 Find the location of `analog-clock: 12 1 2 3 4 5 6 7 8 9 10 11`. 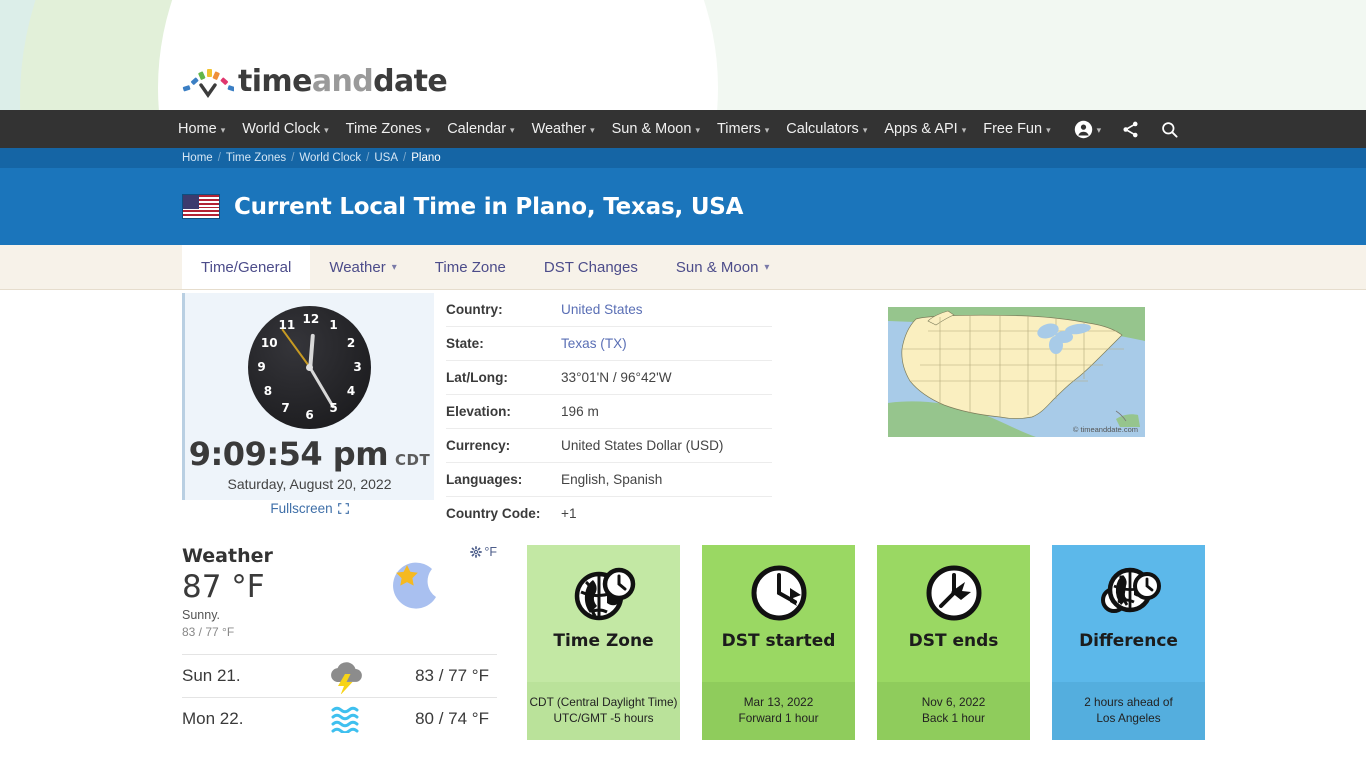

analog-clock: 12 1 2 3 4 5 6 7 8 9 10 11 is located at coordinates (309, 367).